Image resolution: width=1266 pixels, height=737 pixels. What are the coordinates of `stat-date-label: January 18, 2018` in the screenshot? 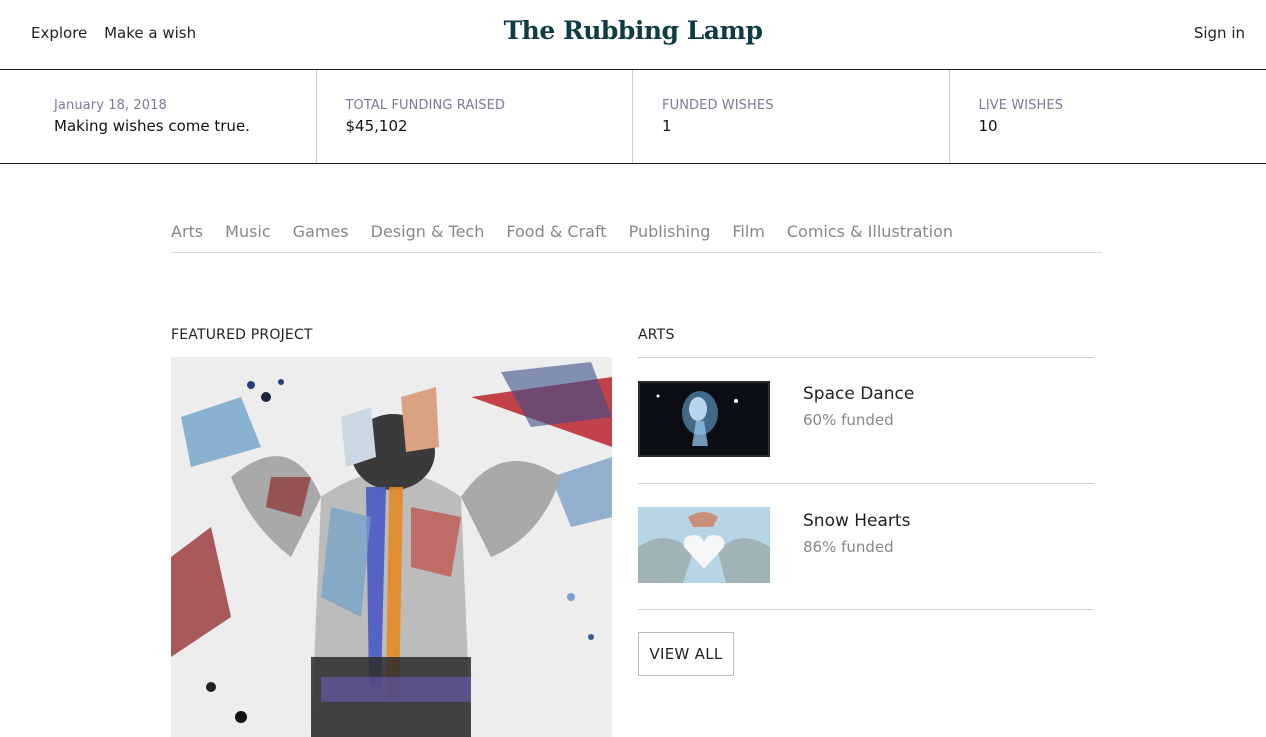 It's located at (110, 105).